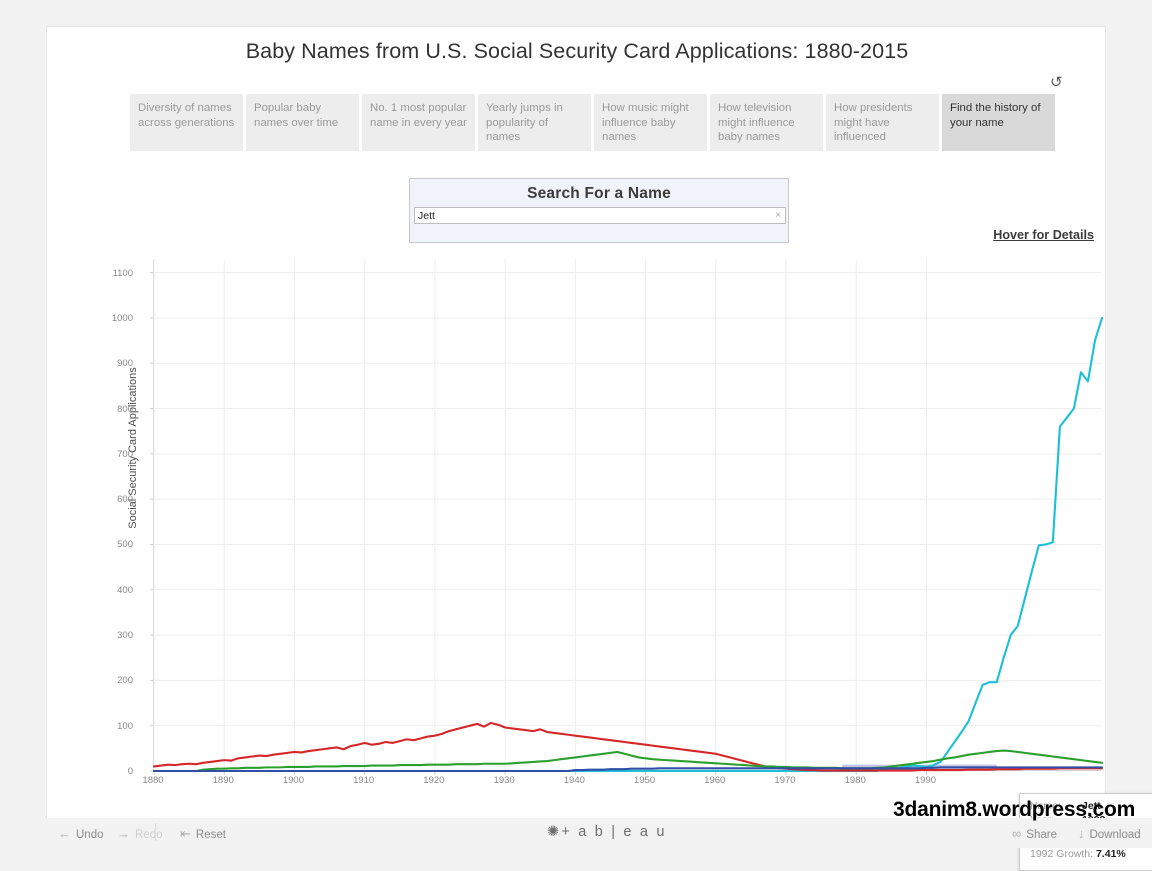 This screenshot has width=1152, height=871. I want to click on y-tick-label: 0, so click(116, 771).